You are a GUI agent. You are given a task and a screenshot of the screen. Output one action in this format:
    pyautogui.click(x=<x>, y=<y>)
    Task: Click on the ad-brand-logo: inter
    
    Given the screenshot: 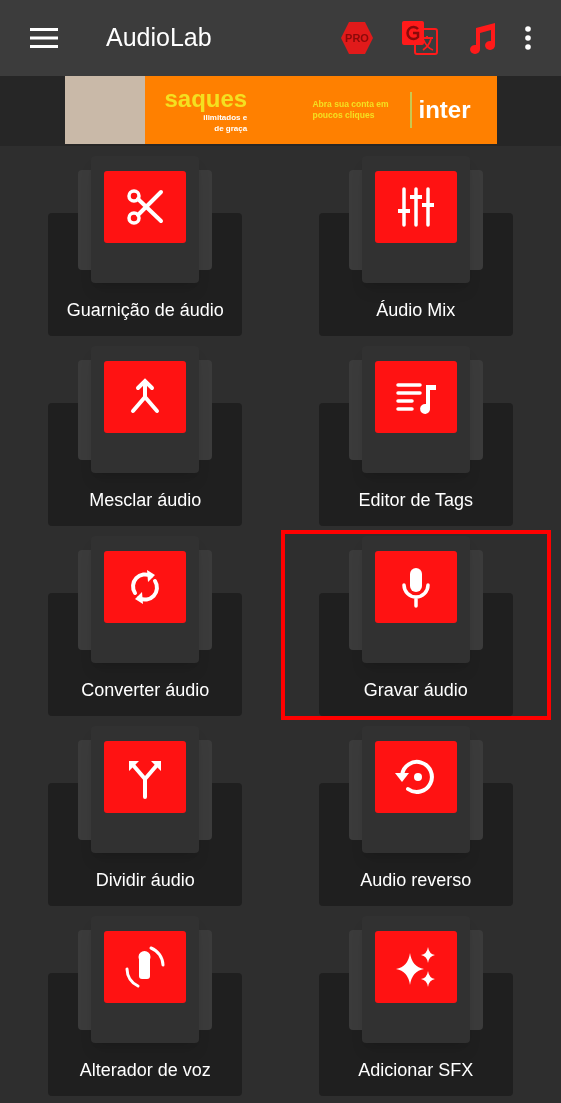 What is the action you would take?
    pyautogui.click(x=440, y=110)
    